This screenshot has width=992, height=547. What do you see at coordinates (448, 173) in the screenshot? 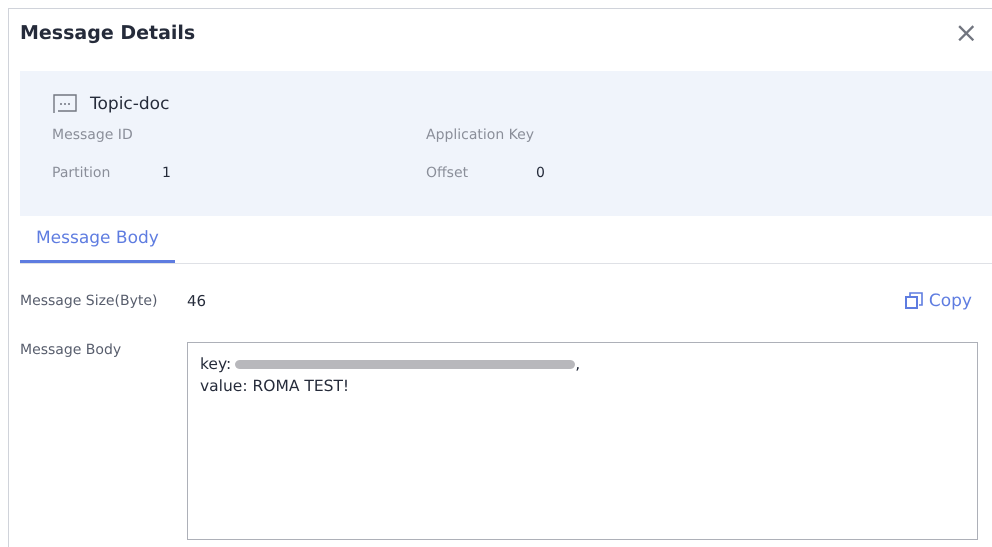
I see `field-label: Offset` at bounding box center [448, 173].